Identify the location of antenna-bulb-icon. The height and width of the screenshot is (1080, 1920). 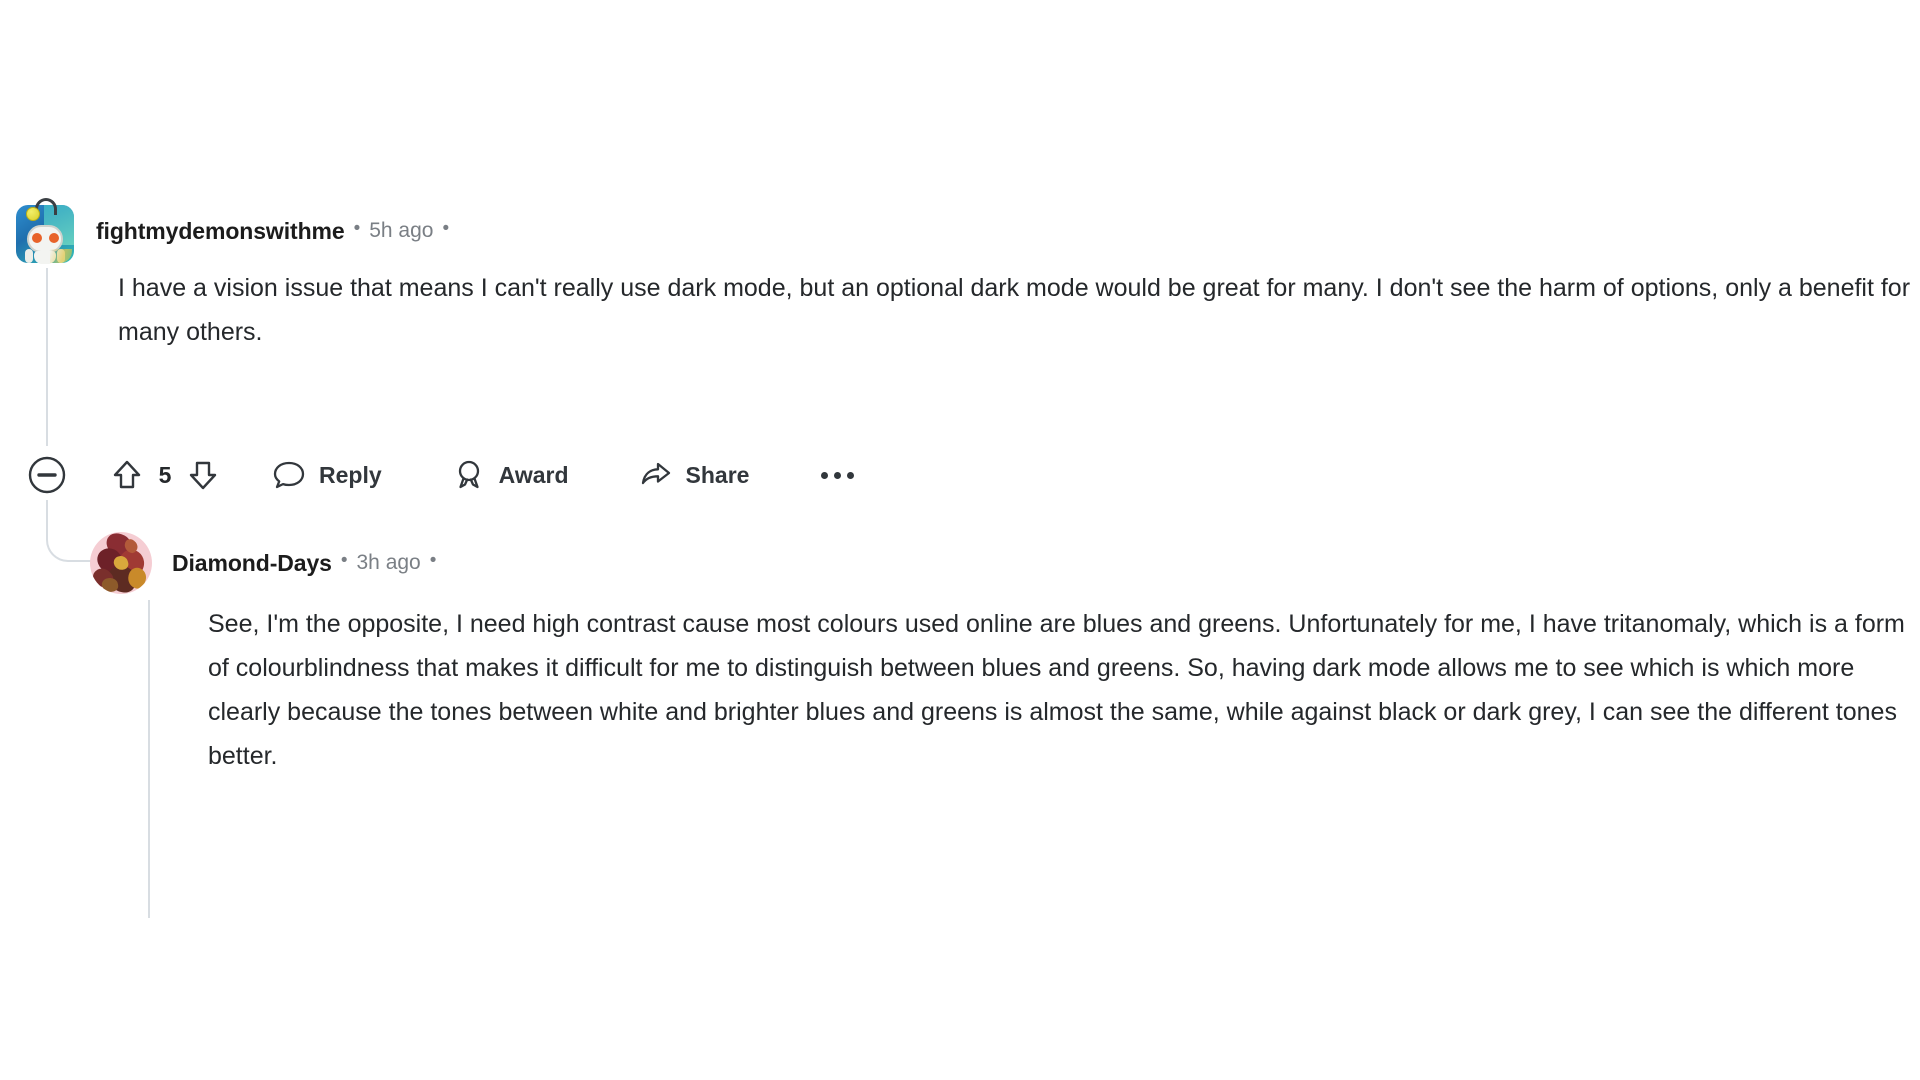
(33, 214).